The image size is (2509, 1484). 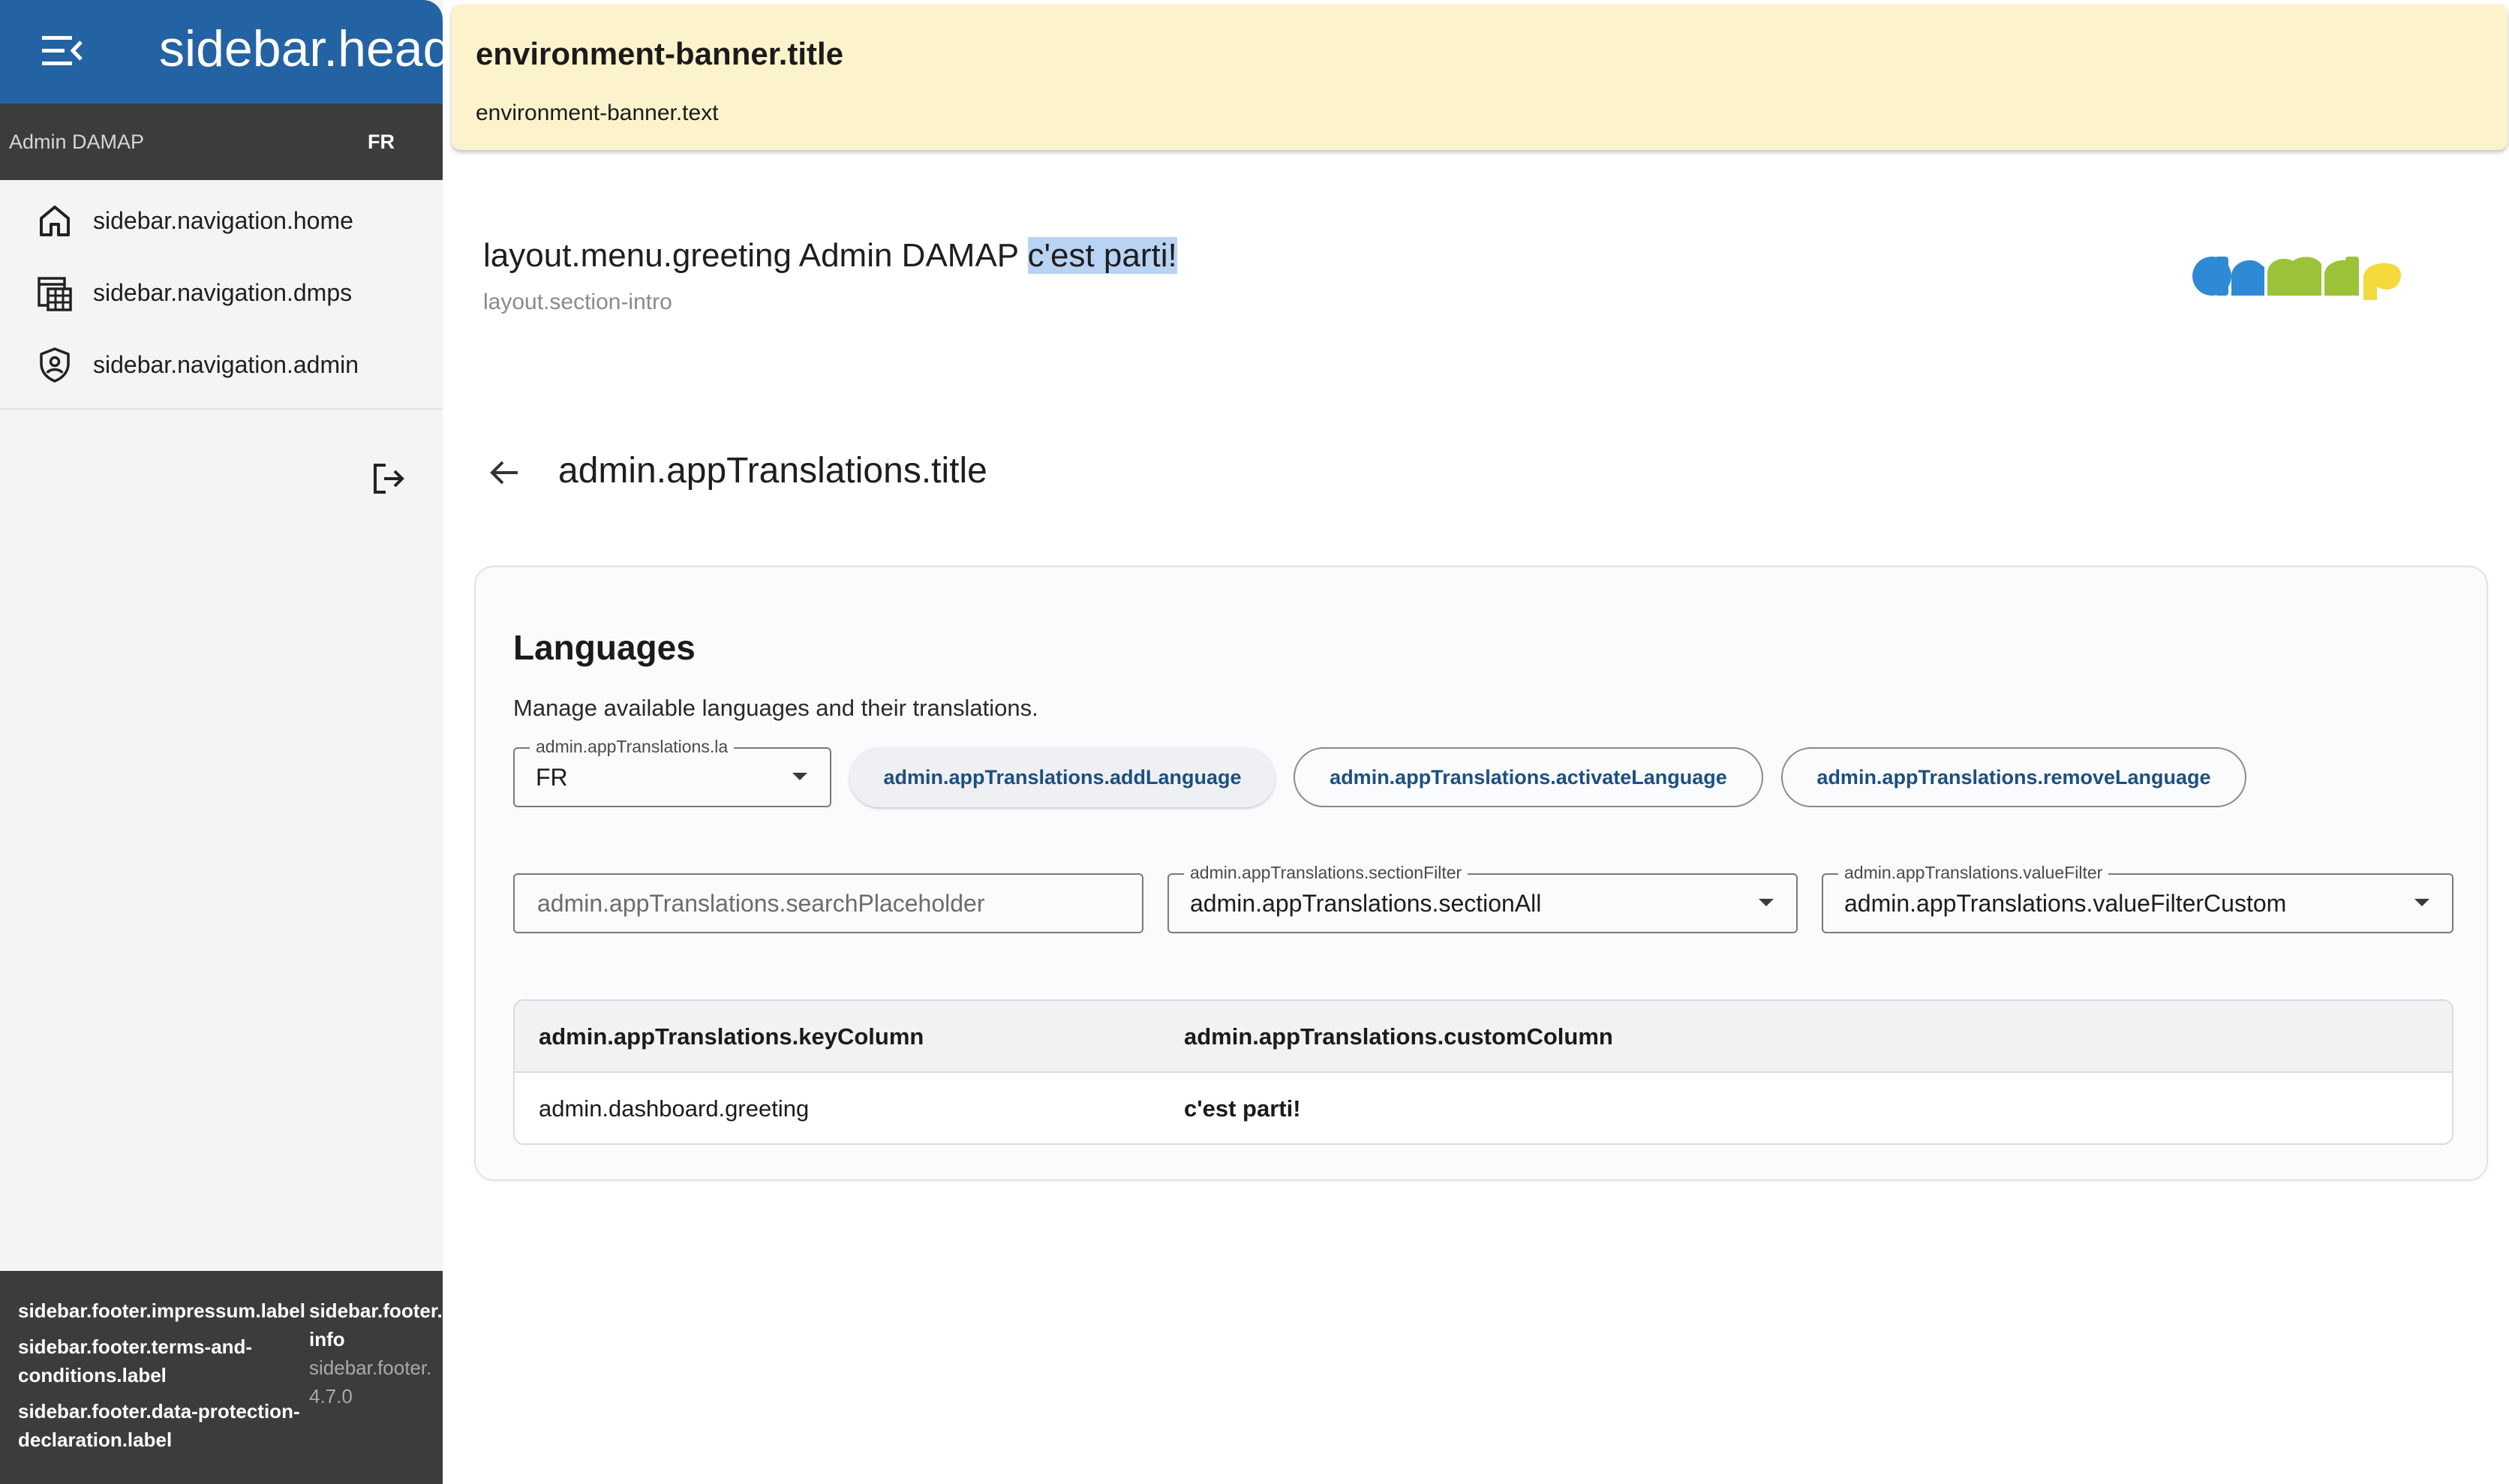 I want to click on sidebar-divider, so click(x=222, y=409).